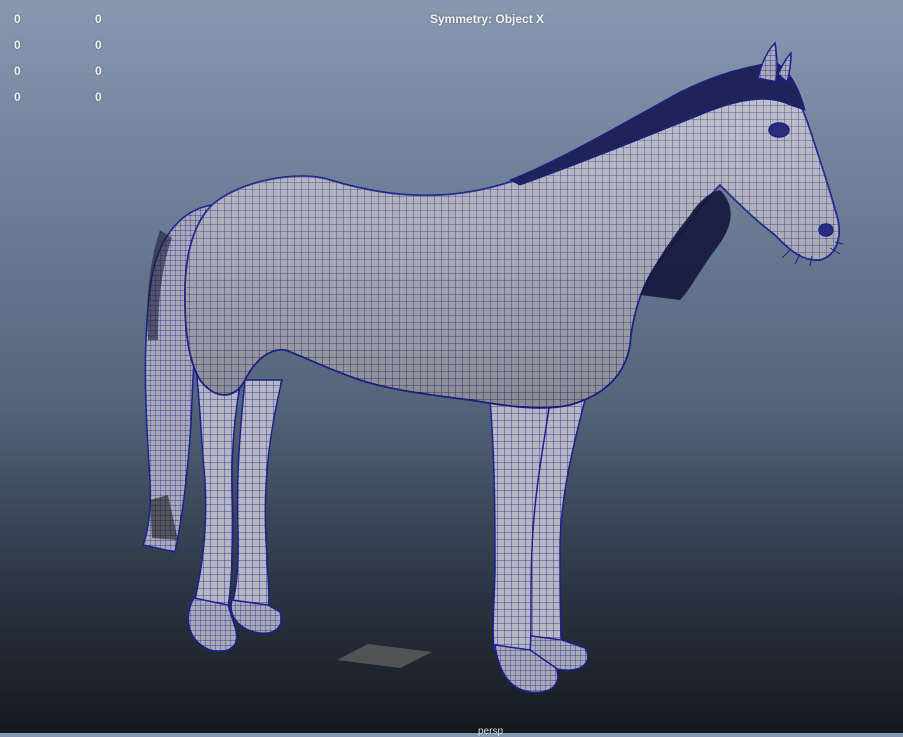 This screenshot has height=737, width=903. What do you see at coordinates (257, 495) in the screenshot?
I see `hind-leg-far` at bounding box center [257, 495].